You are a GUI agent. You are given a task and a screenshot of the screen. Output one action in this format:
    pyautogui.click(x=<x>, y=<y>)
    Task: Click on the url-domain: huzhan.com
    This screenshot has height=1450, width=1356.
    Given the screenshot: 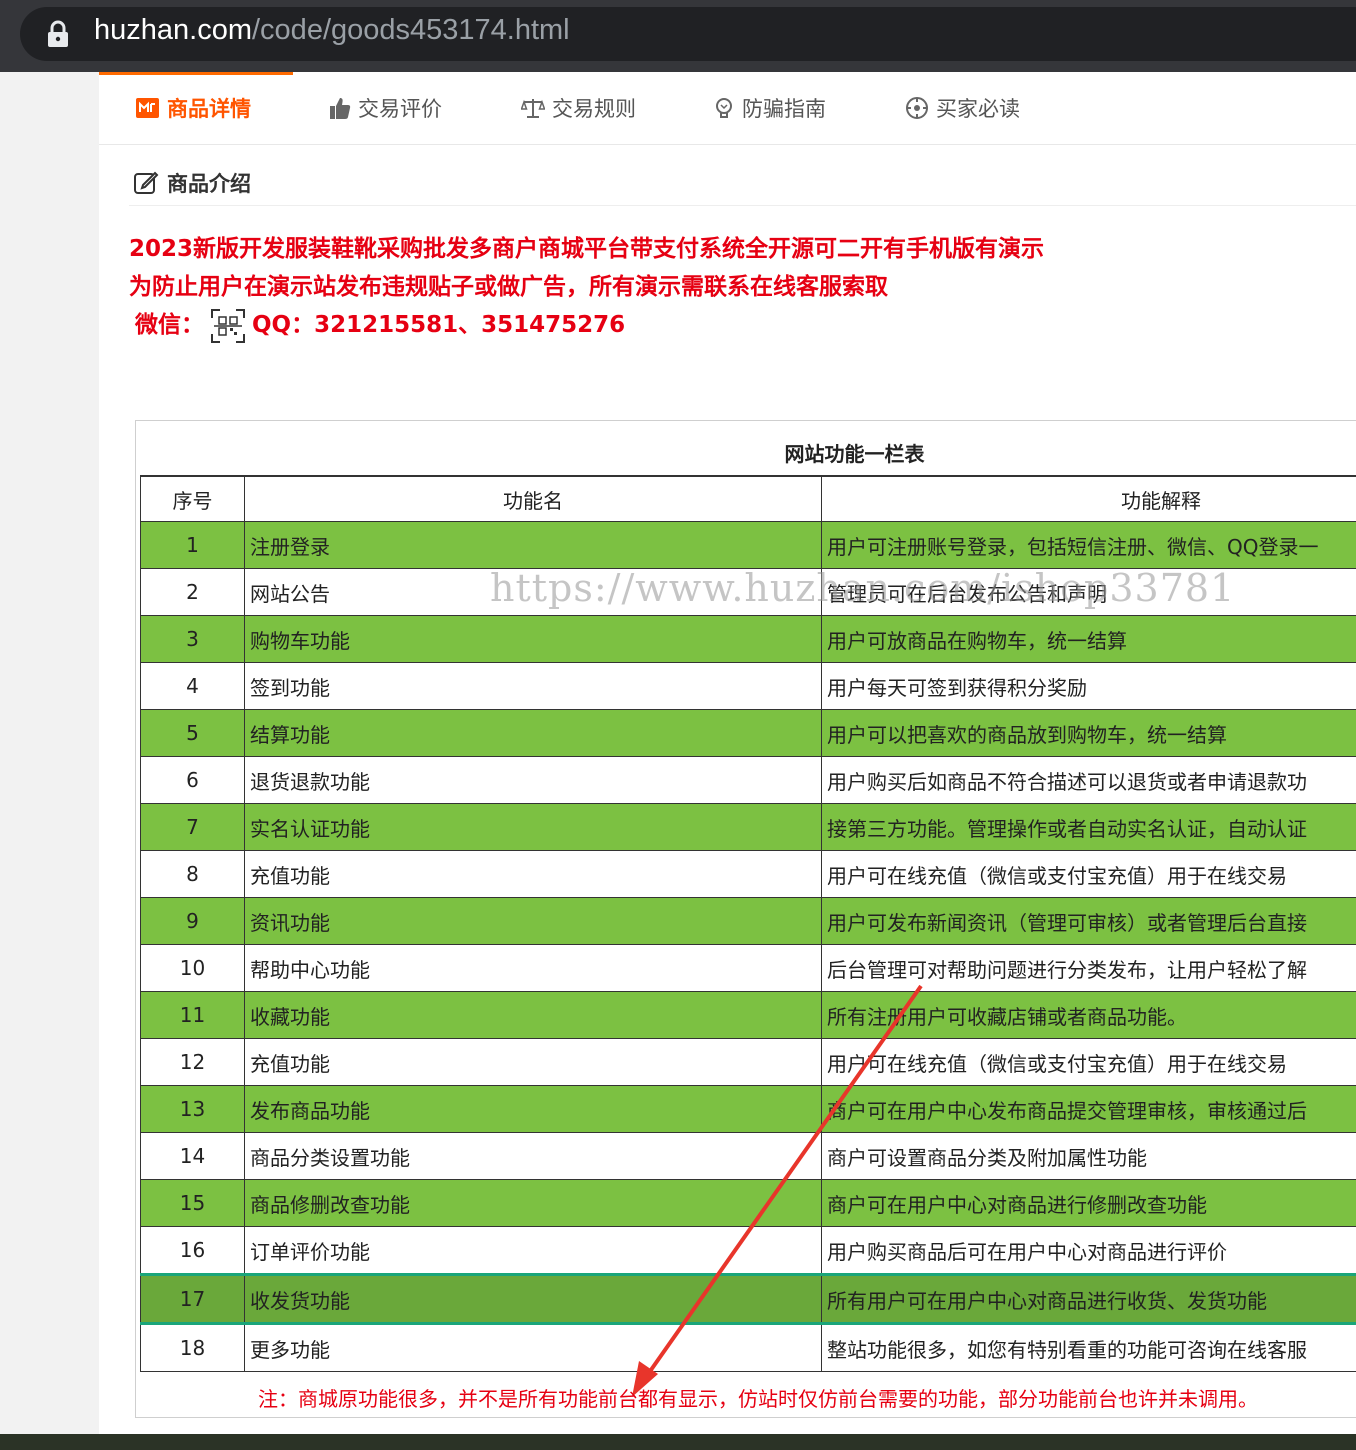 What is the action you would take?
    pyautogui.click(x=173, y=30)
    